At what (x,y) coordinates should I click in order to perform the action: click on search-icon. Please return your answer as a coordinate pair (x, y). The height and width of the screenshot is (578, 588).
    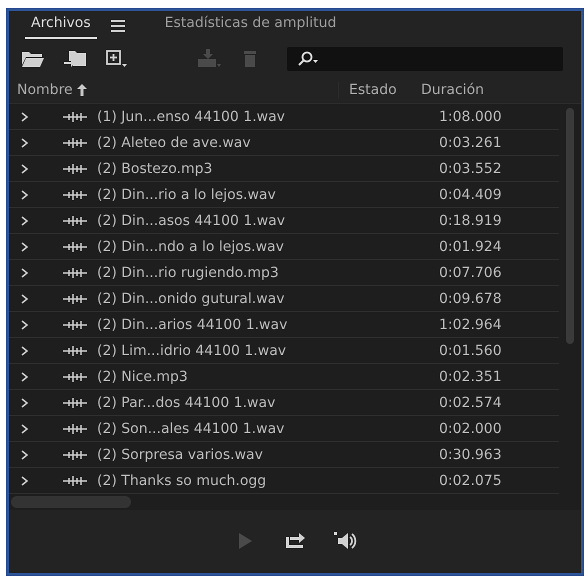
    Looking at the image, I should click on (308, 59).